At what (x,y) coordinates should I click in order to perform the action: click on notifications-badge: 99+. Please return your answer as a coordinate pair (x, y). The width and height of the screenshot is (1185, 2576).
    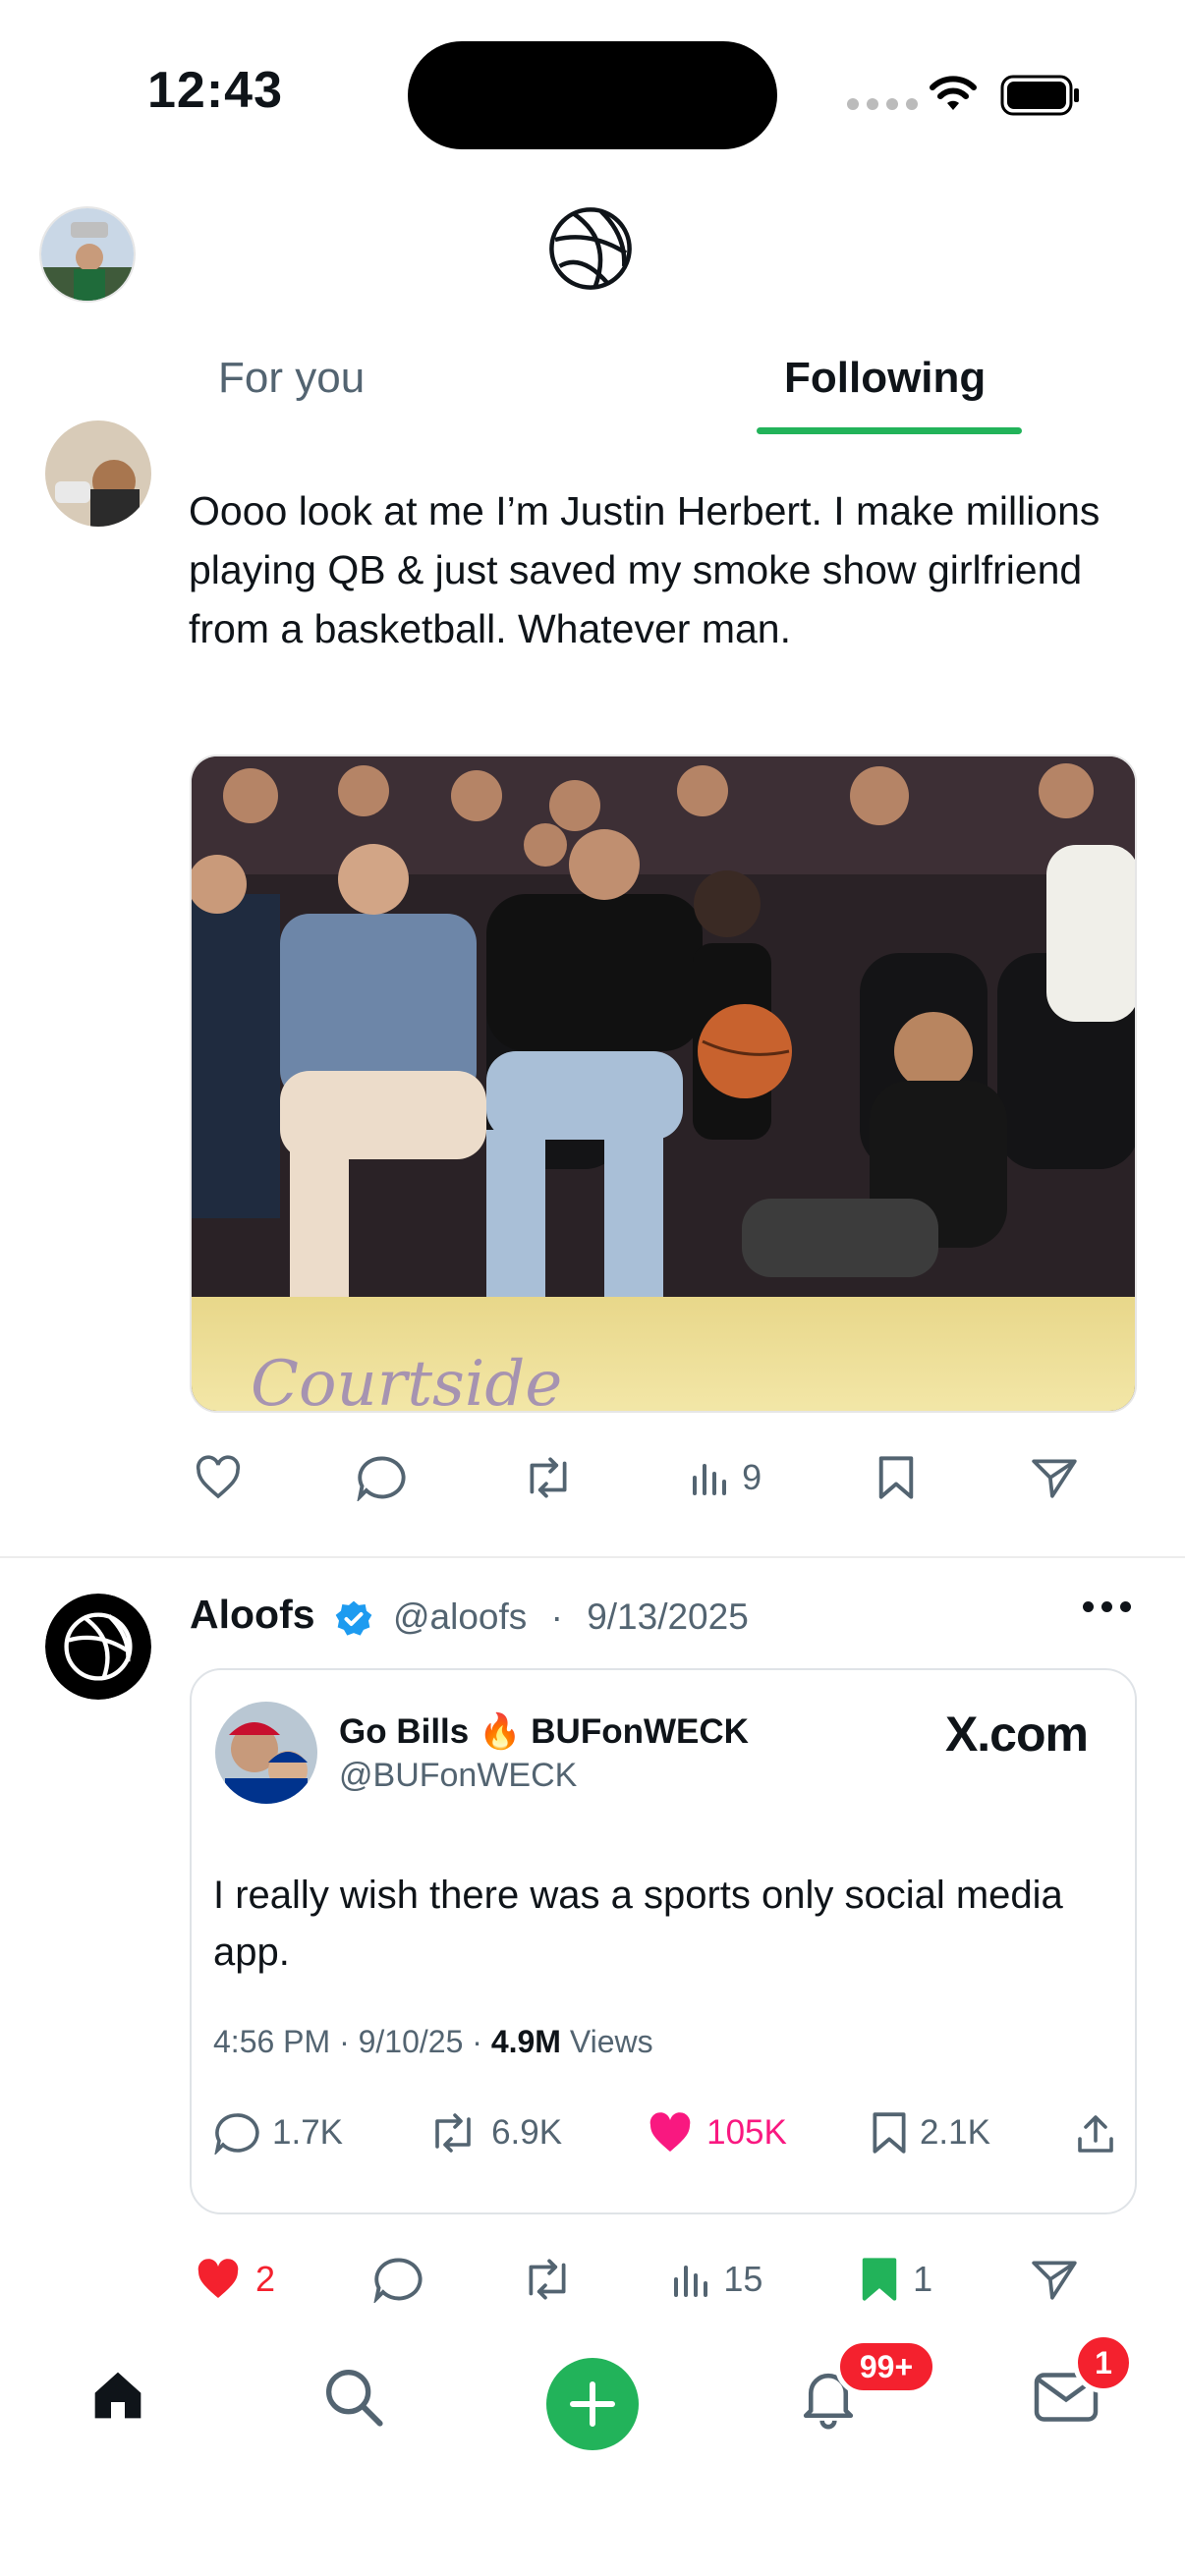
    Looking at the image, I should click on (886, 2366).